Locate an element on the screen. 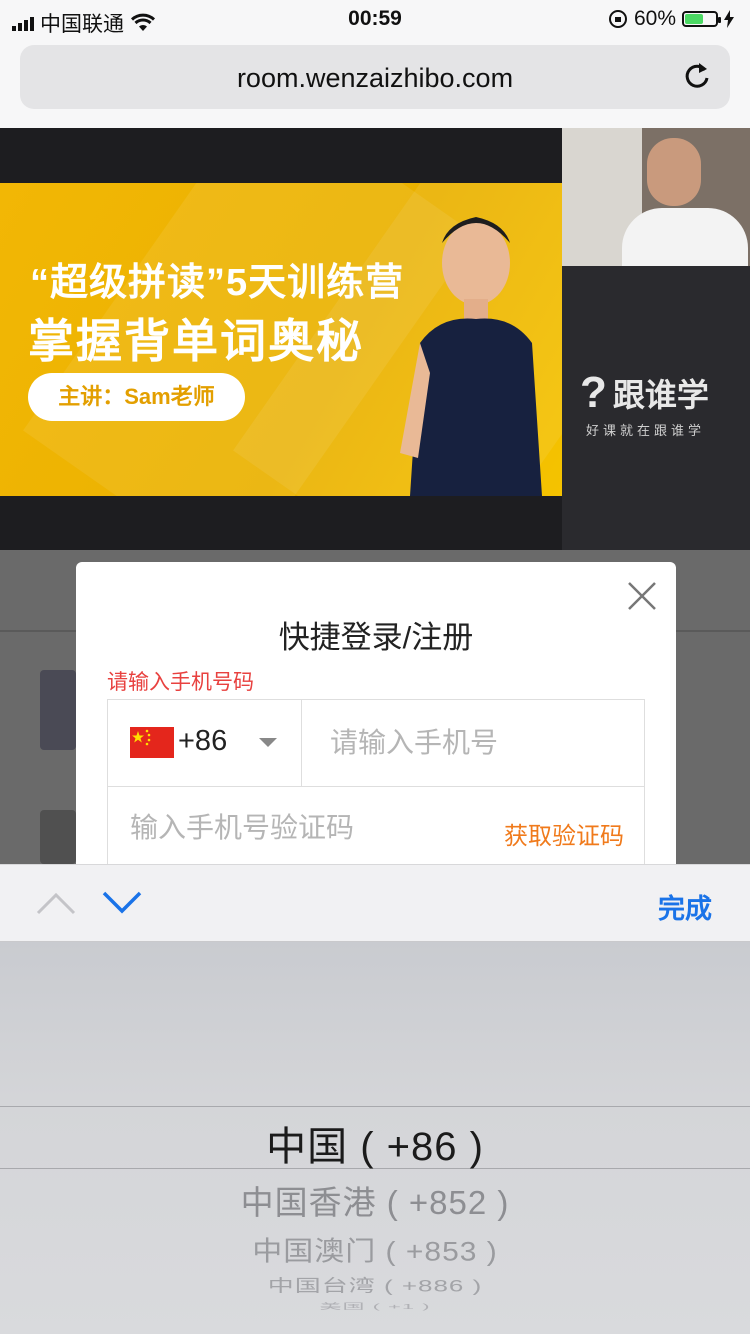  battery-icon is located at coordinates (701, 19).